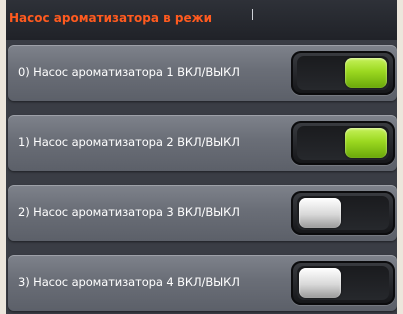 This screenshot has height=314, width=403. Describe the element at coordinates (252, 14) in the screenshot. I see `text-cursor` at that location.